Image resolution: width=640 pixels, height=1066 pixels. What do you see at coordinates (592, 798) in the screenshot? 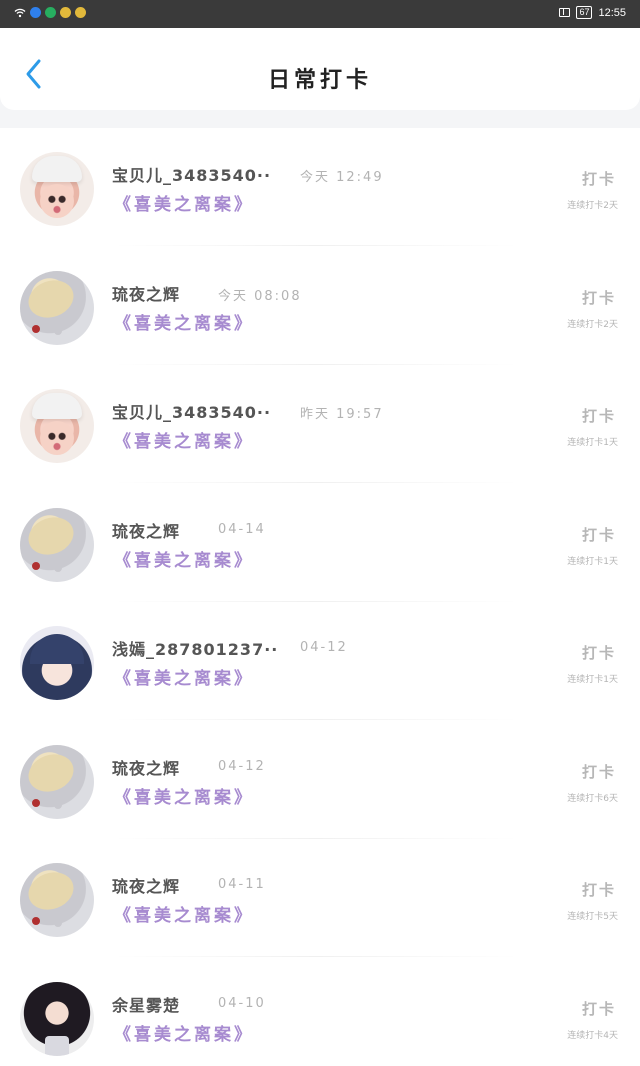
I see `streak-label: 连续打卡6天` at bounding box center [592, 798].